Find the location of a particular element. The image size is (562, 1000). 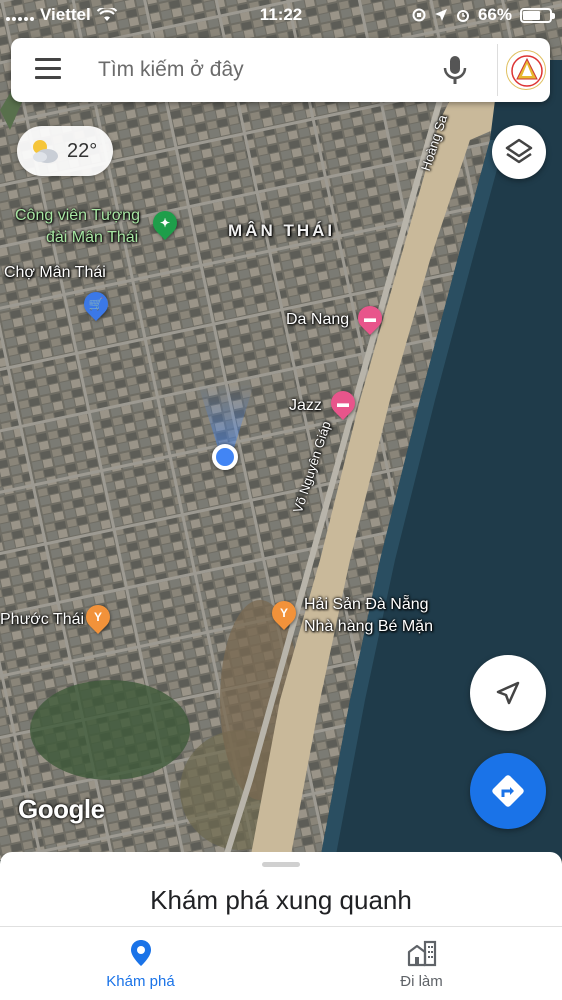

my-location-button is located at coordinates (508, 693).